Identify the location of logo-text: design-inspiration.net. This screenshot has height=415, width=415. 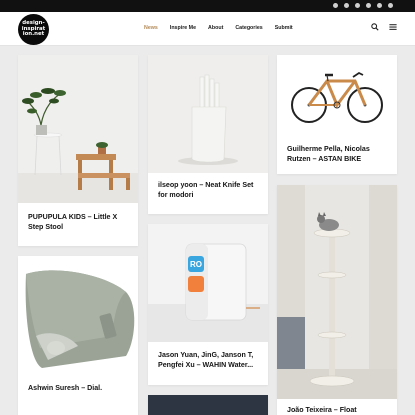
(33, 29).